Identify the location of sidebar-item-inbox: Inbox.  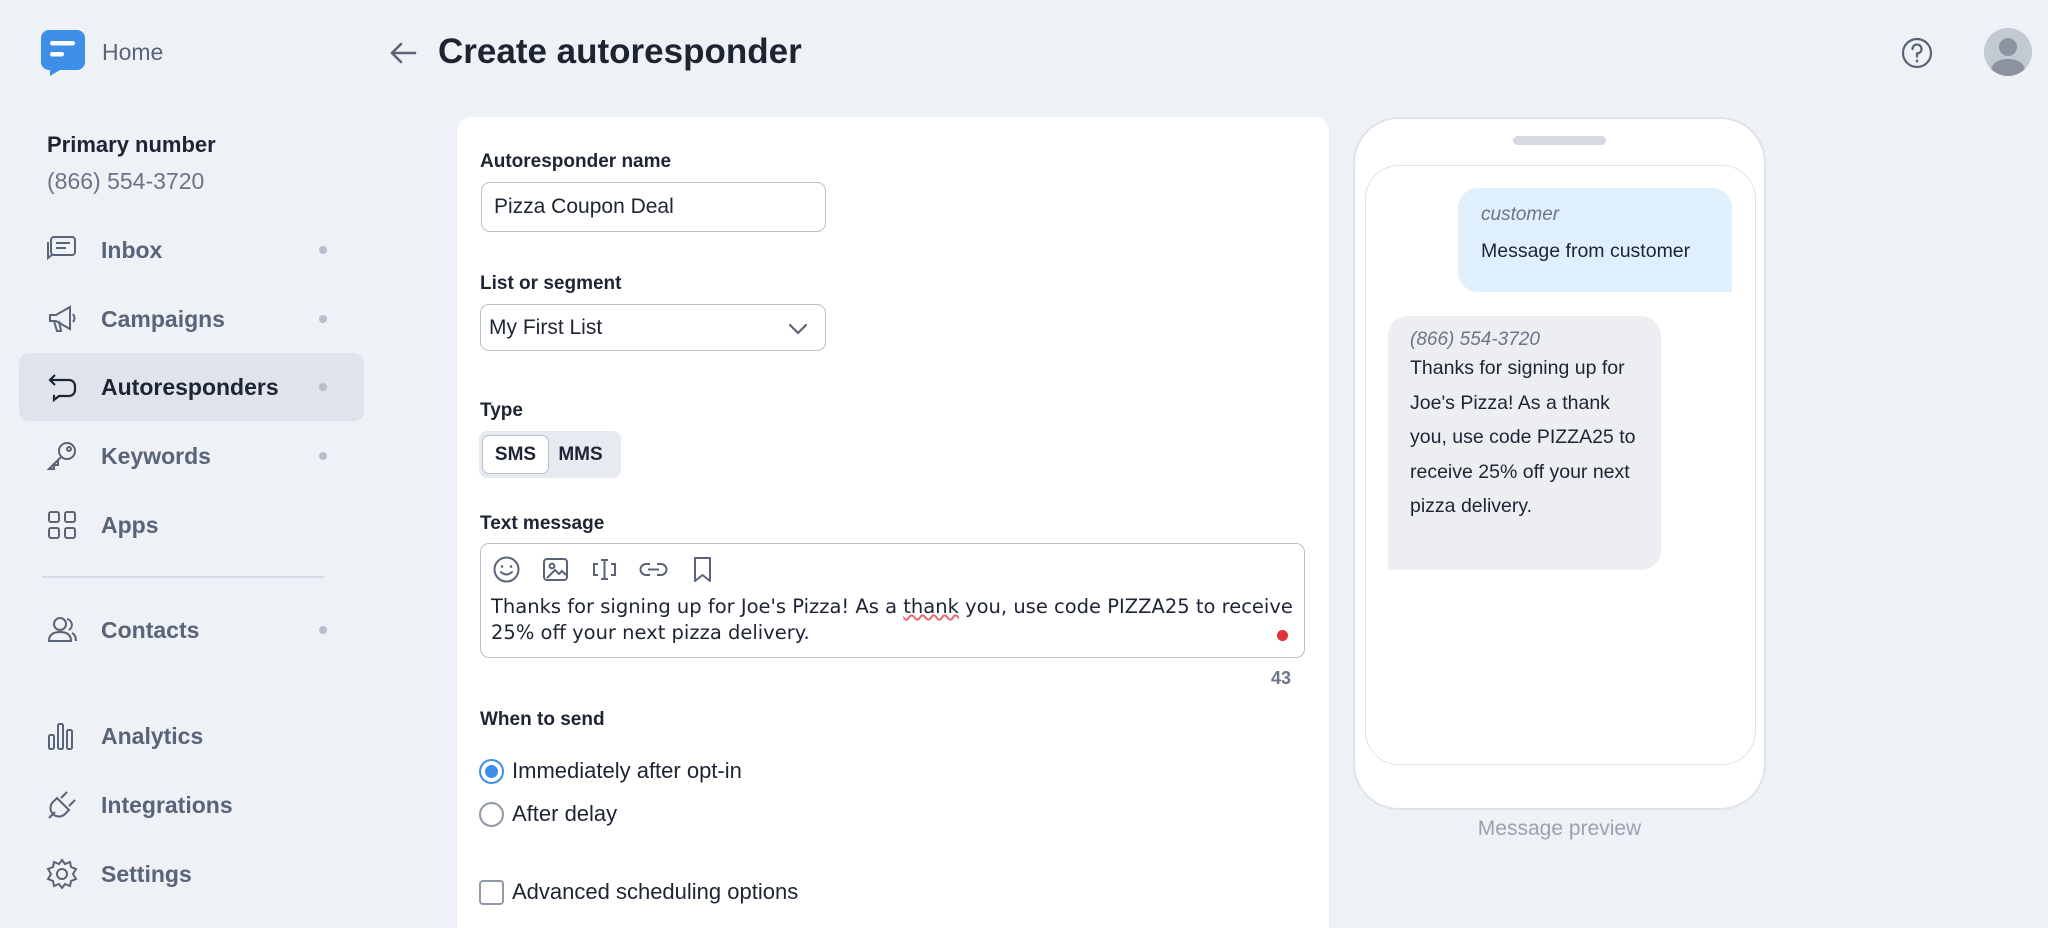
(191, 250).